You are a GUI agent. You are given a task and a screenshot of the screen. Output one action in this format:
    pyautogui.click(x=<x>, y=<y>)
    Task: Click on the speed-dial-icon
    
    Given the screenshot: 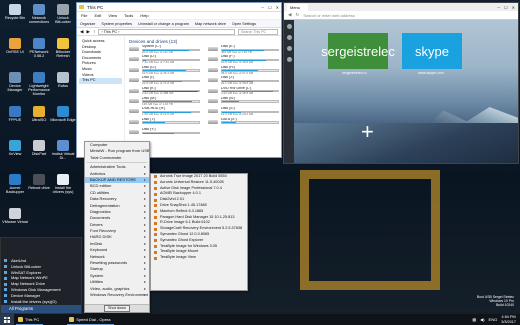 What is the action you would take?
    pyautogui.click(x=289, y=26)
    